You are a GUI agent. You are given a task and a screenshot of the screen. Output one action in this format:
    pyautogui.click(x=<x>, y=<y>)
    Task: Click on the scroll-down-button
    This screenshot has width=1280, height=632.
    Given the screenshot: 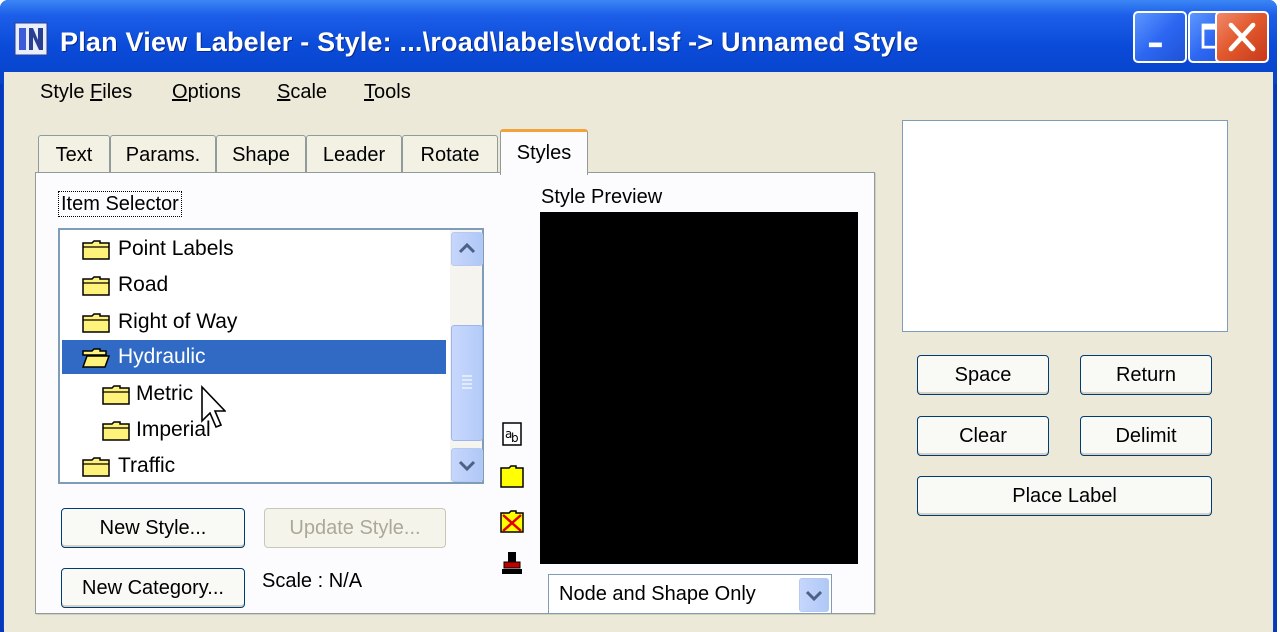 What is the action you would take?
    pyautogui.click(x=467, y=465)
    